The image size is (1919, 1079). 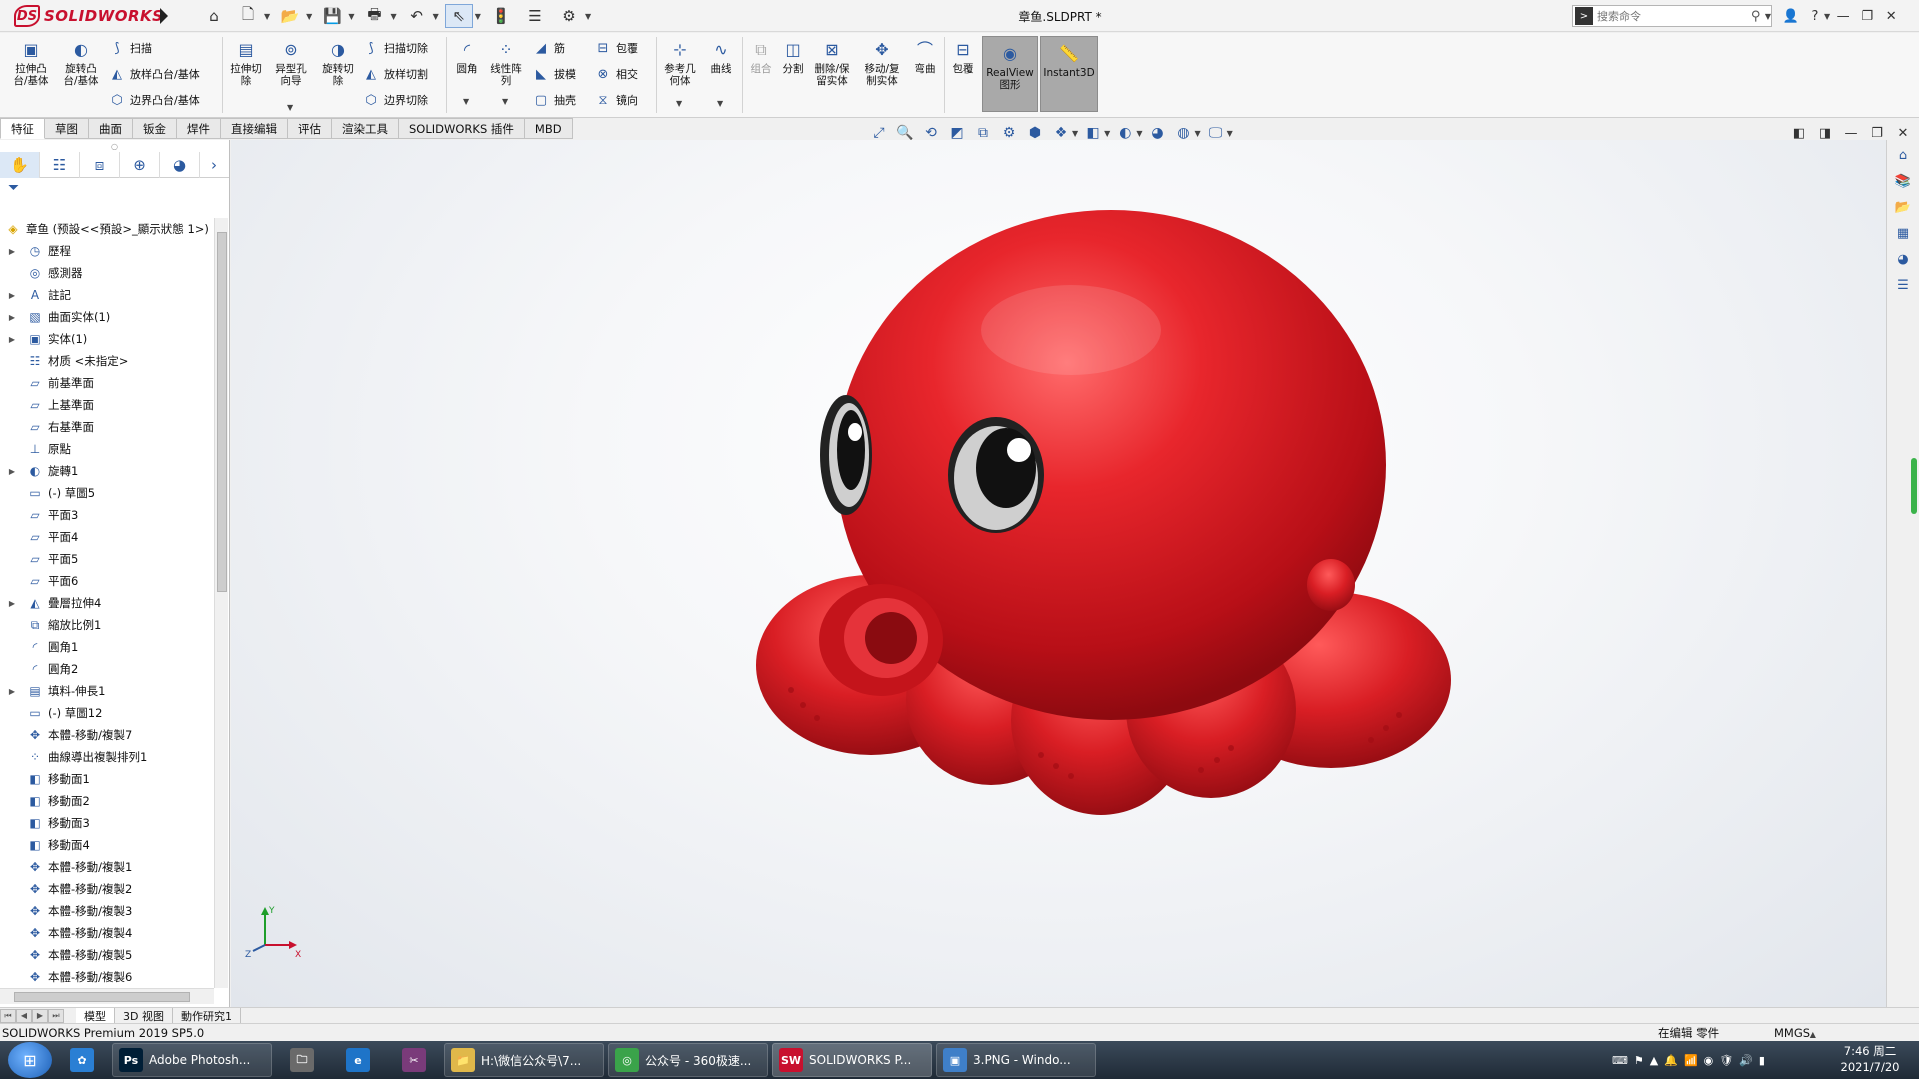 What do you see at coordinates (882, 63) in the screenshot?
I see `move-copy-body-button: ✥ 移动/复 制实体` at bounding box center [882, 63].